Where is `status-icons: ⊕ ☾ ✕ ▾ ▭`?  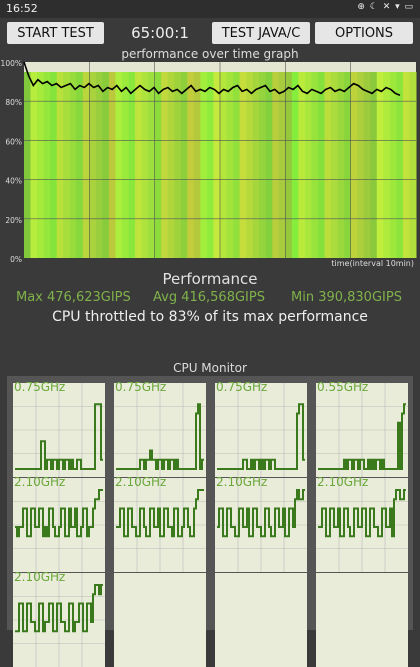
status-icons: ⊕ ☾ ✕ ▾ ▭ is located at coordinates (385, 7).